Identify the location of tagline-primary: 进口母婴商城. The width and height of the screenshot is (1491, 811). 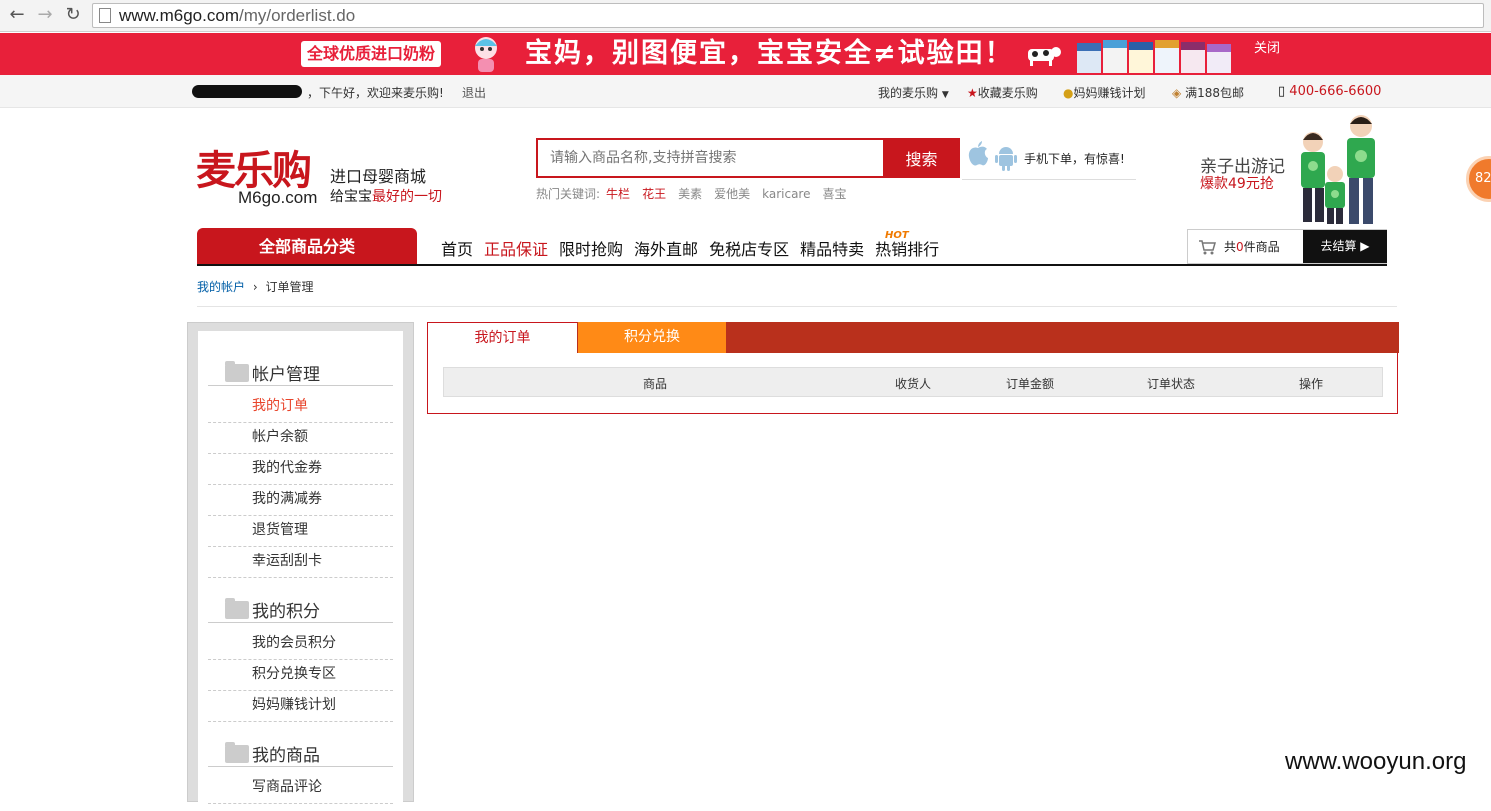
(378, 176).